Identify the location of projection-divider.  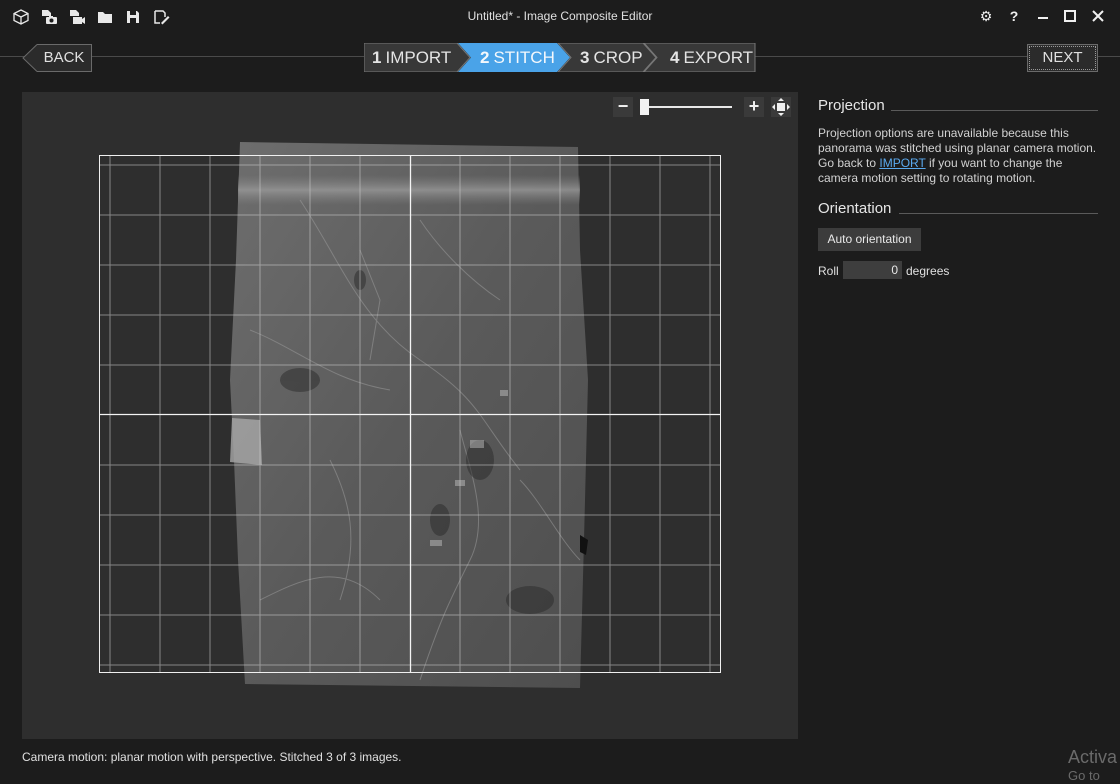
(994, 110).